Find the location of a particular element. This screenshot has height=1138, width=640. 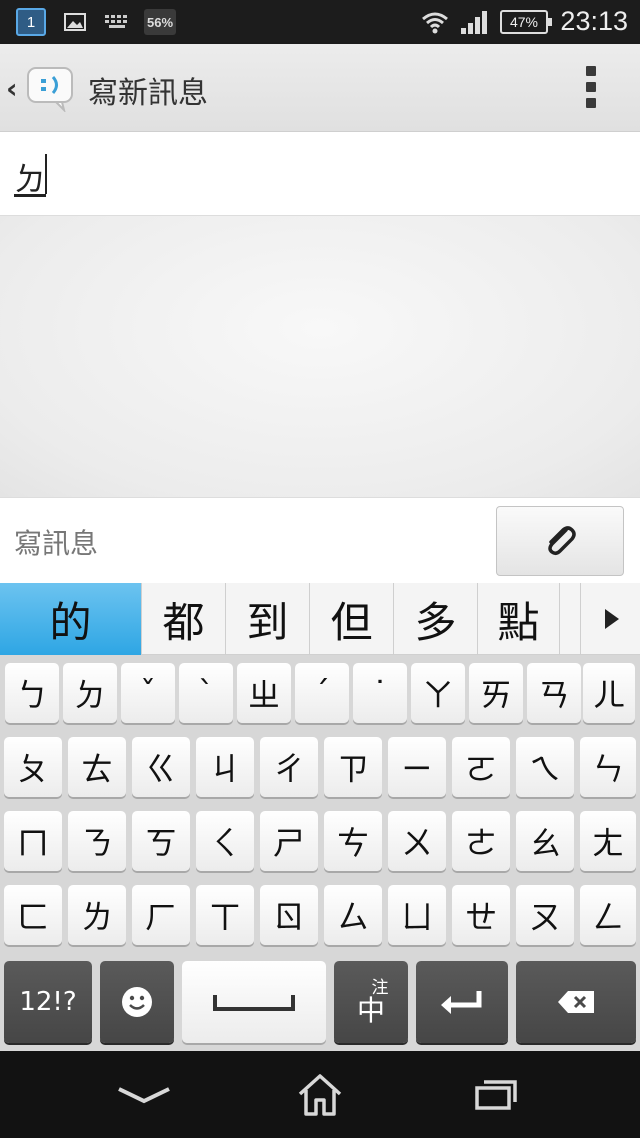

more-candidates-button is located at coordinates (610, 619).